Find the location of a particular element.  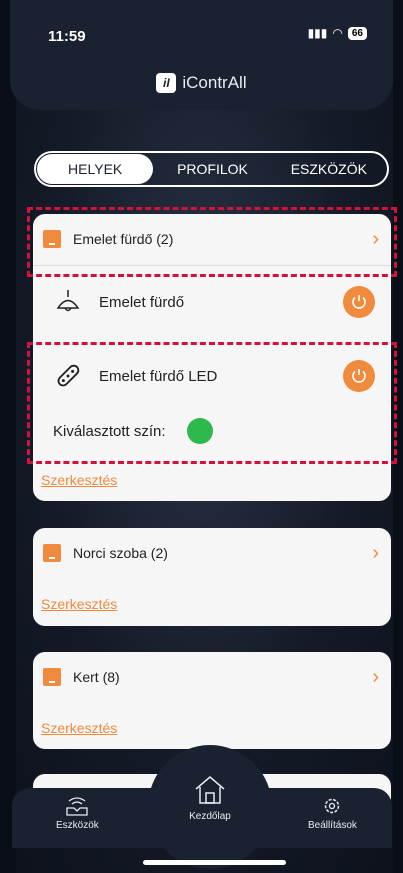

tab-helyek: HELYEK is located at coordinates (95, 169).